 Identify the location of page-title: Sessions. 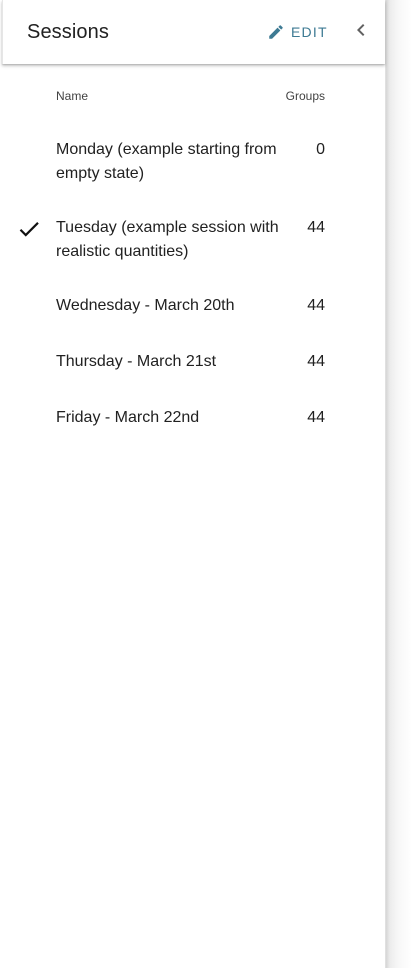
(68, 32).